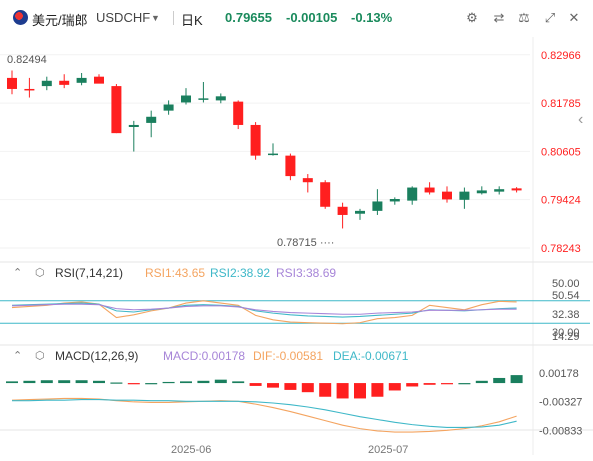 The image size is (593, 461). Describe the element at coordinates (27, 60) in the screenshot. I see `high-annotation: 0.82494` at that location.